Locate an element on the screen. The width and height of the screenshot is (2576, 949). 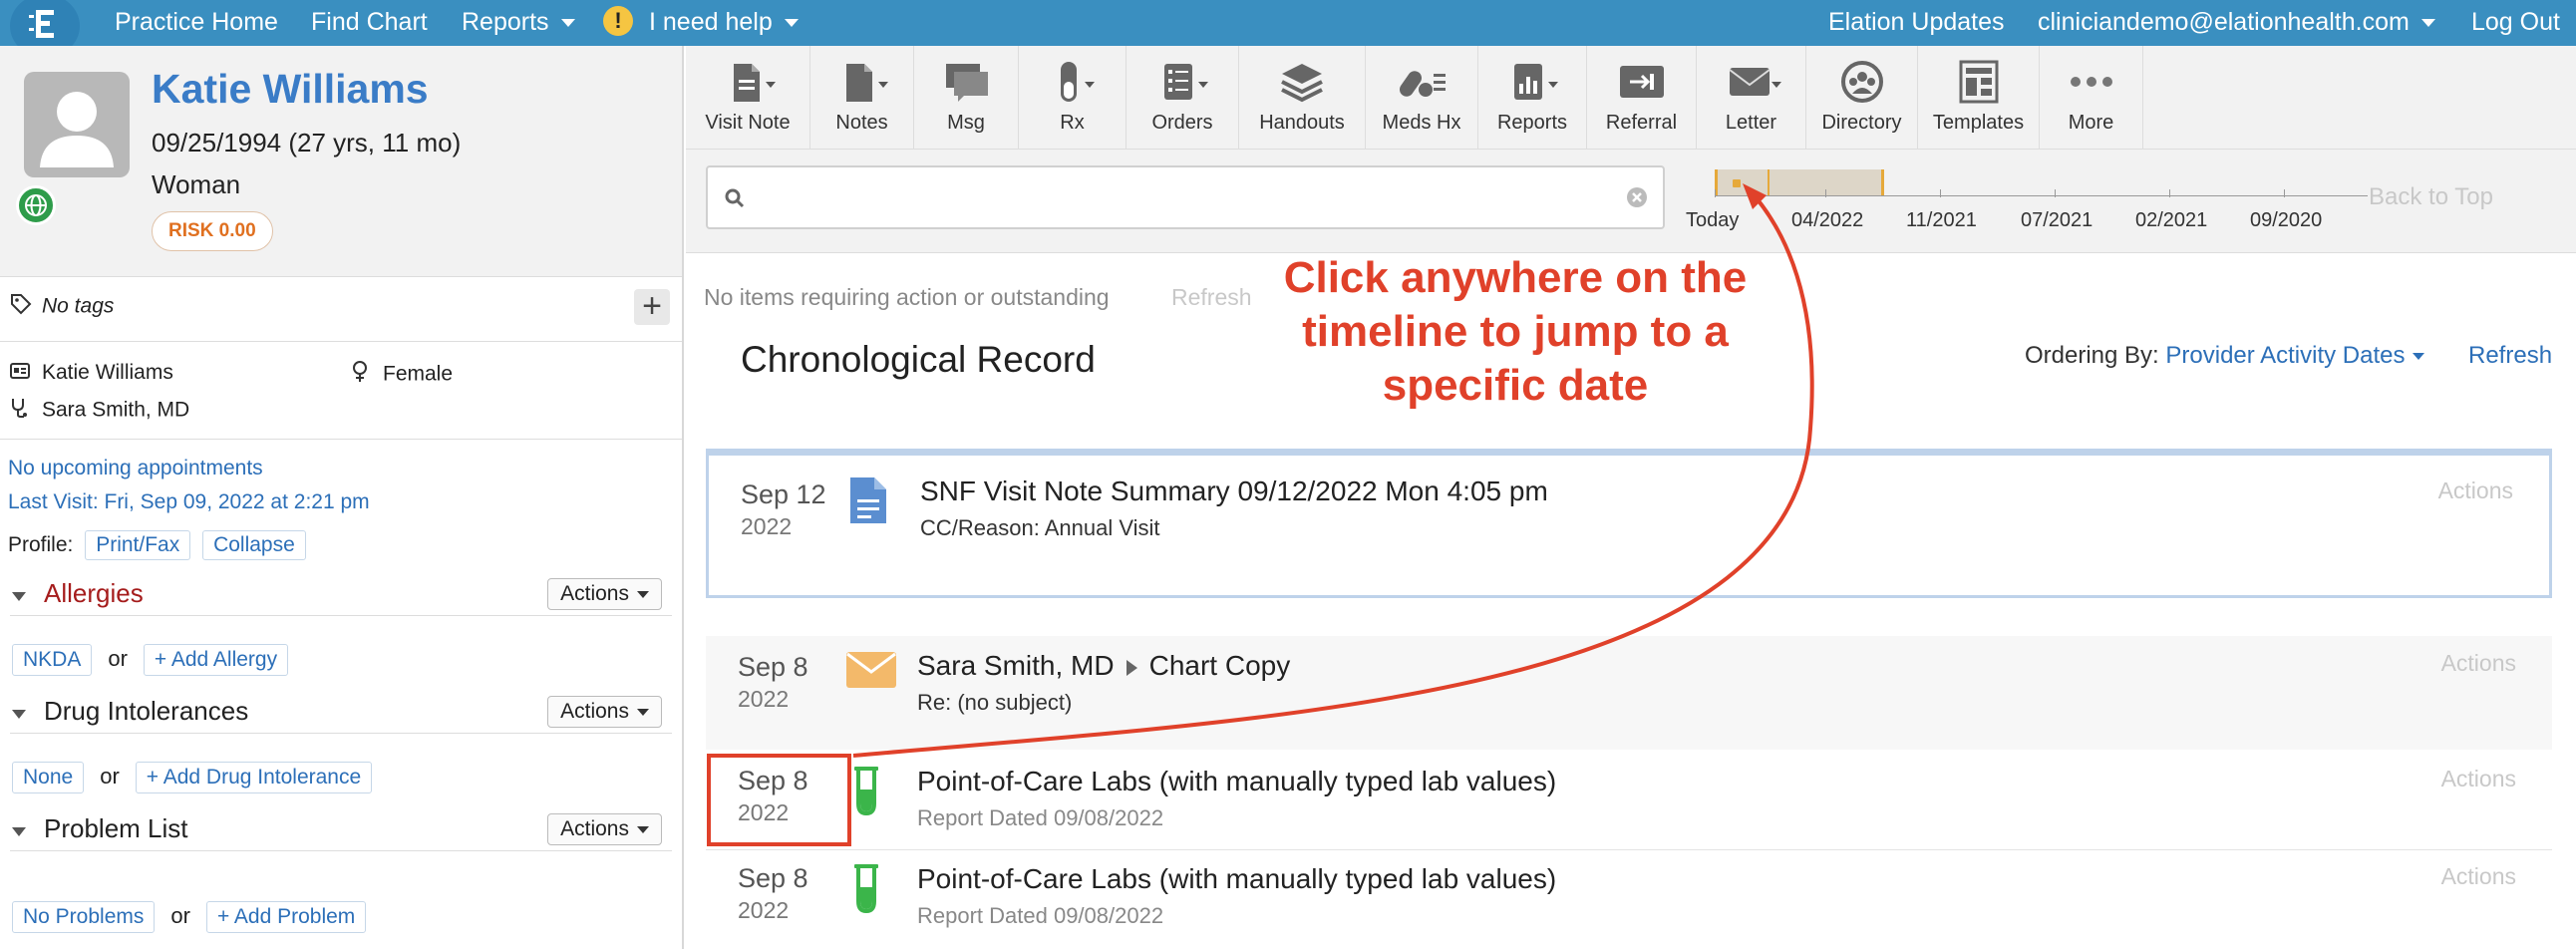
toolbar-handouts-button: Handouts is located at coordinates (1302, 98).